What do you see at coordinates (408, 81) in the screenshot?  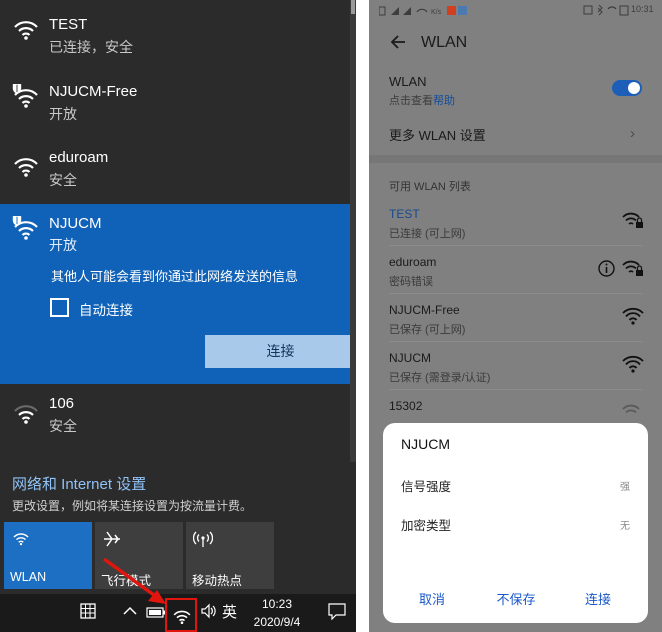 I see `wlan-toggle-label: WLAN` at bounding box center [408, 81].